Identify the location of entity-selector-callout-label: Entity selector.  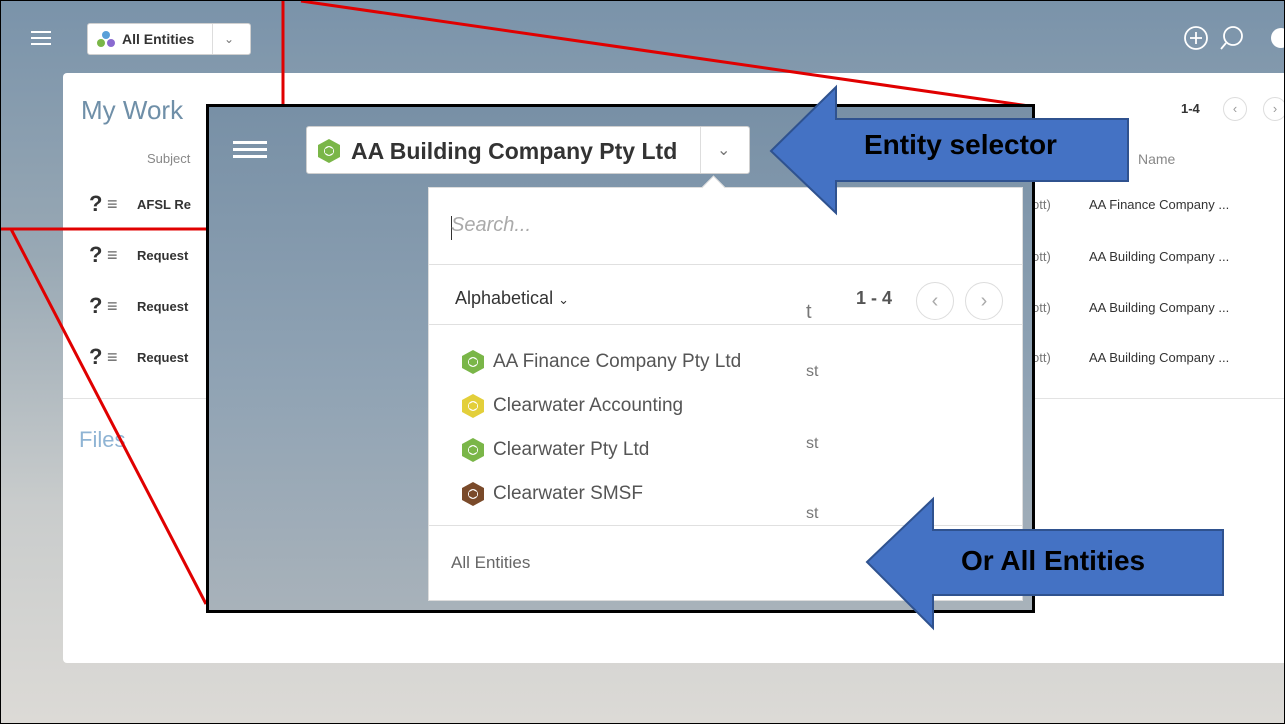
(960, 144).